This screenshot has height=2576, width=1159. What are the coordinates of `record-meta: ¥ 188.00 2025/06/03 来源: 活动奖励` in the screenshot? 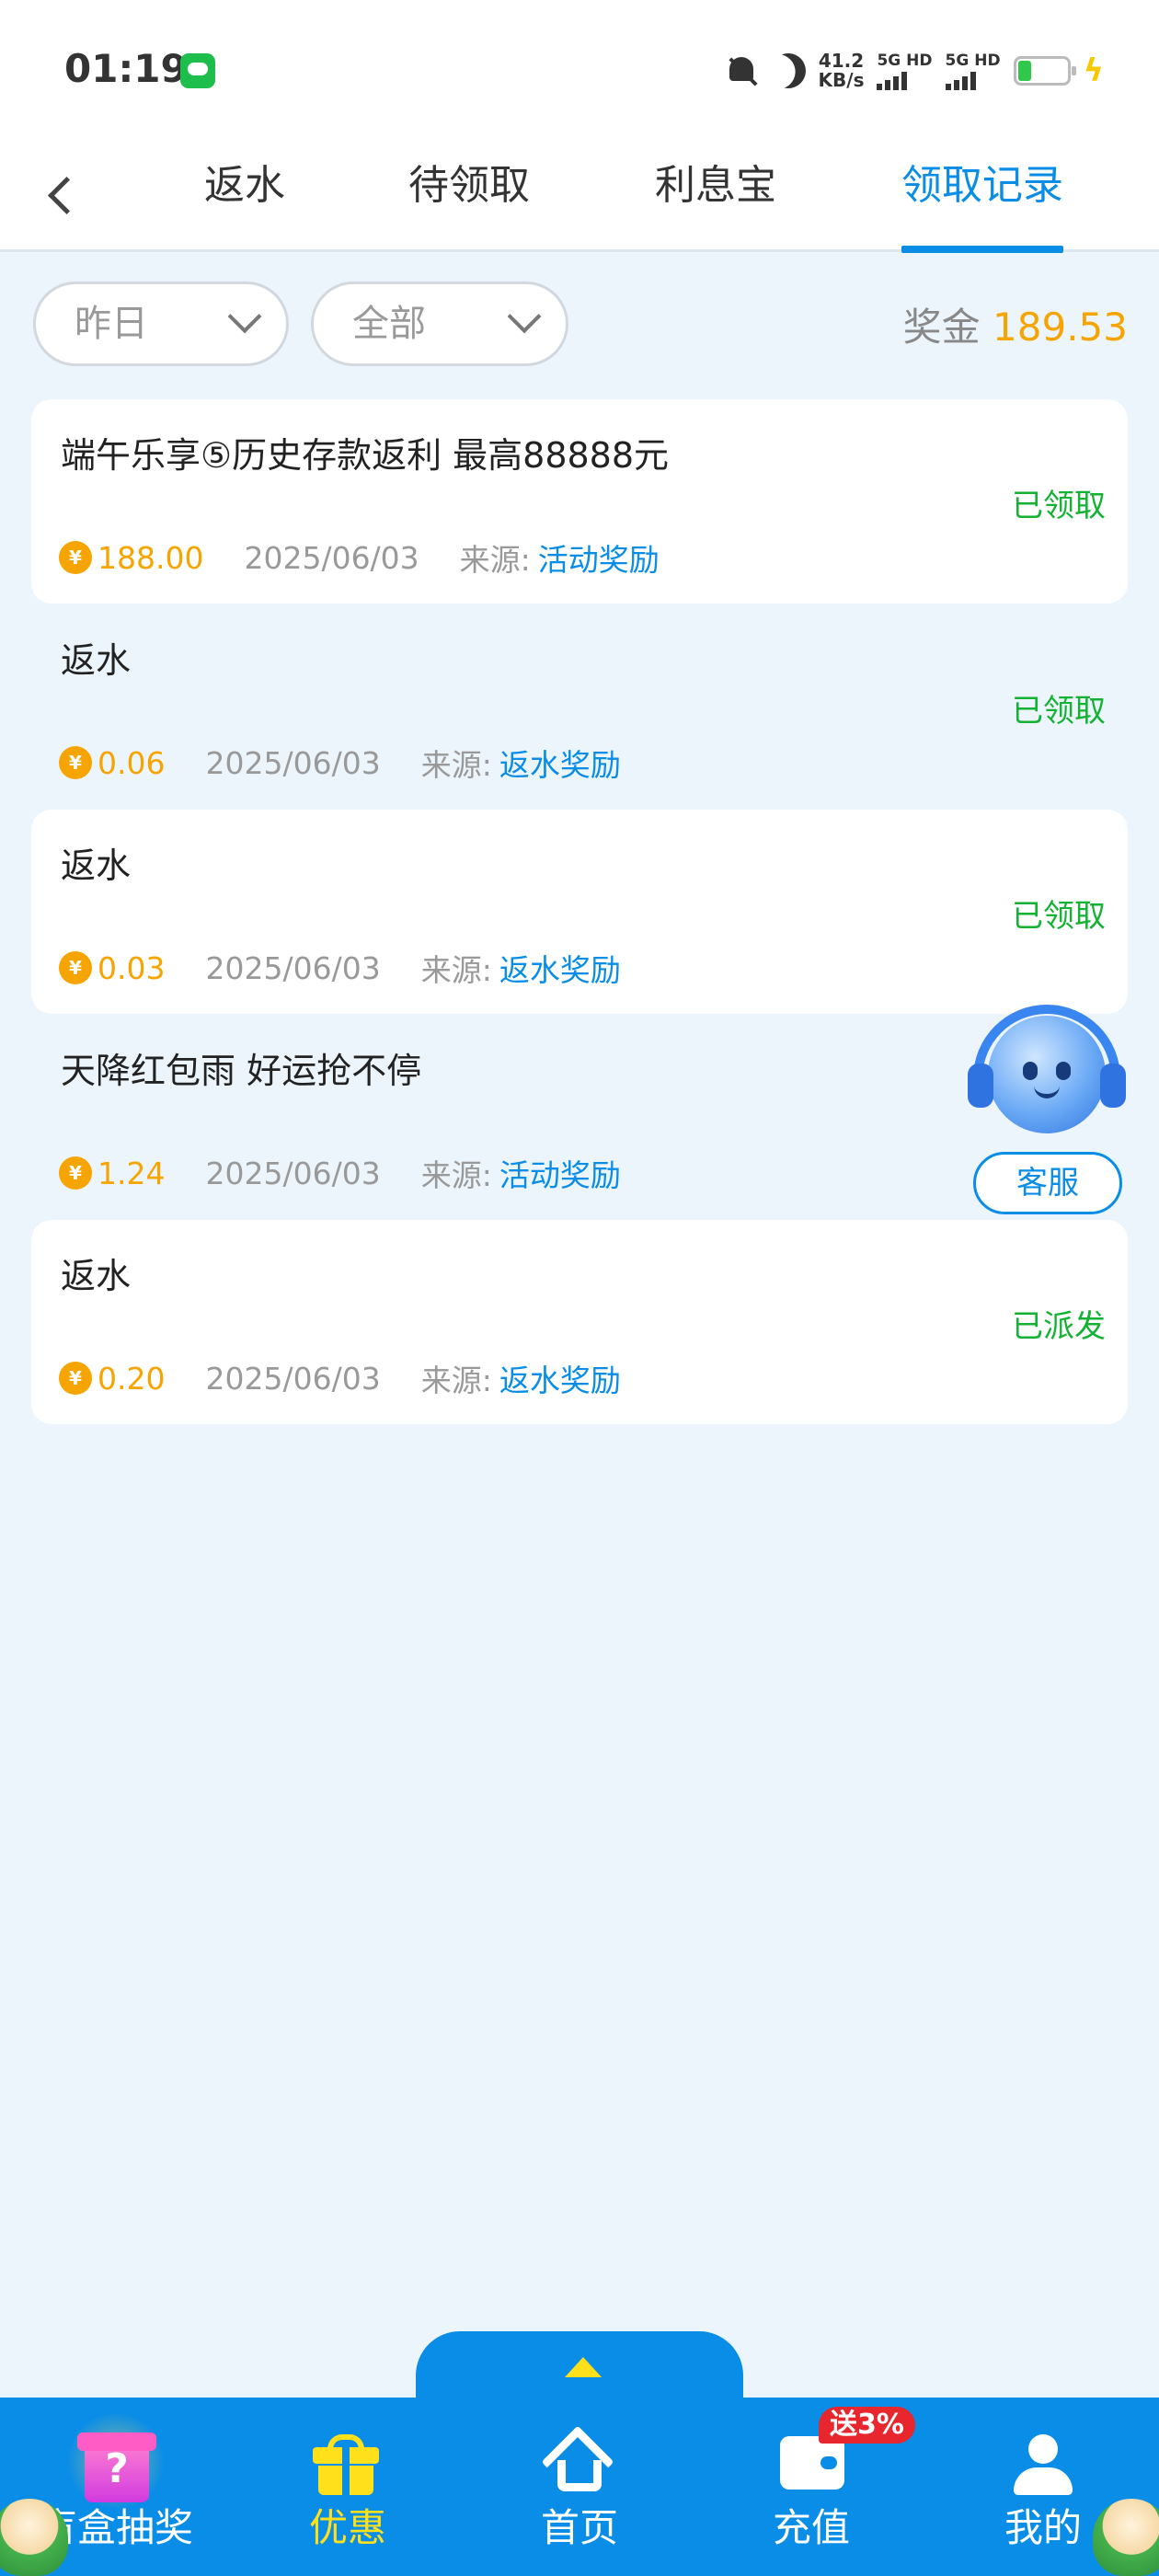 It's located at (359, 557).